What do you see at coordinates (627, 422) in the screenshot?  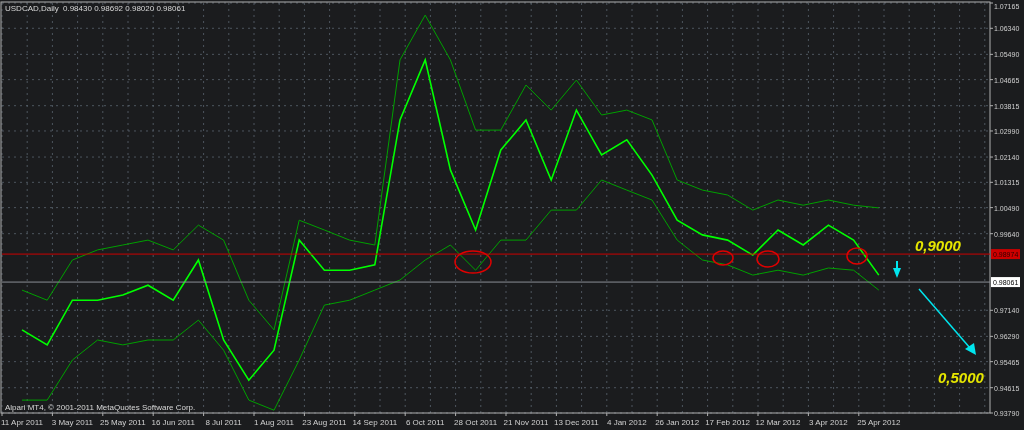 I see `date-axis-label: 4 Jan 2012` at bounding box center [627, 422].